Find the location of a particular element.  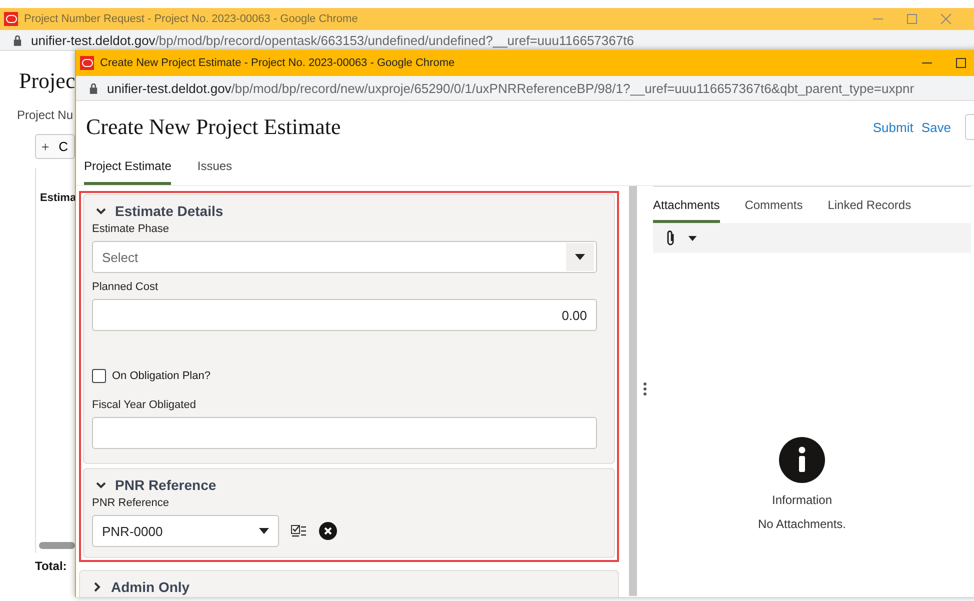

empty-state-message: No Attachments. is located at coordinates (802, 524).